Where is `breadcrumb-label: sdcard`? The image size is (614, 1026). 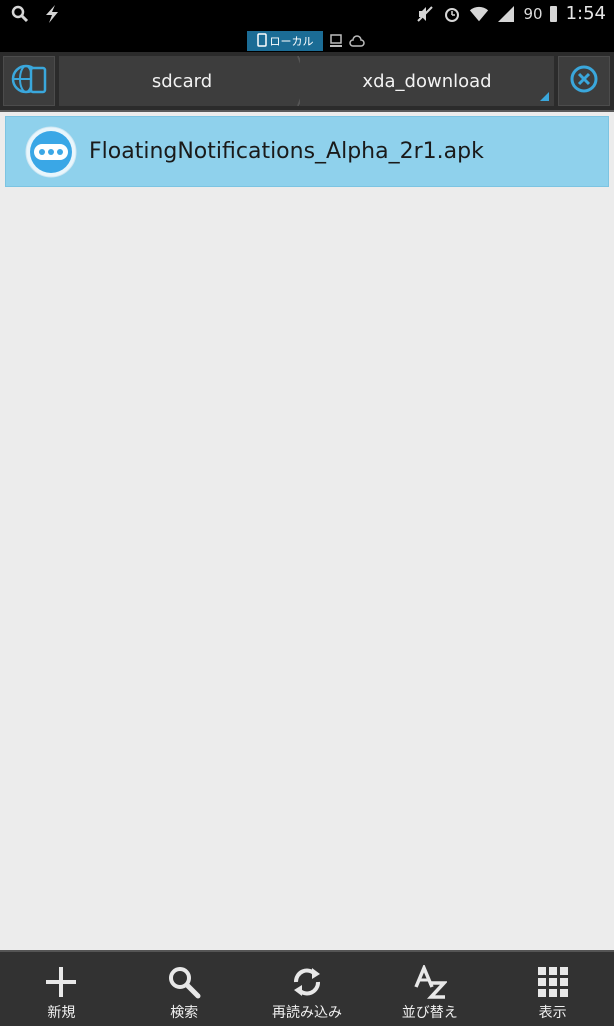 breadcrumb-label: sdcard is located at coordinates (182, 81).